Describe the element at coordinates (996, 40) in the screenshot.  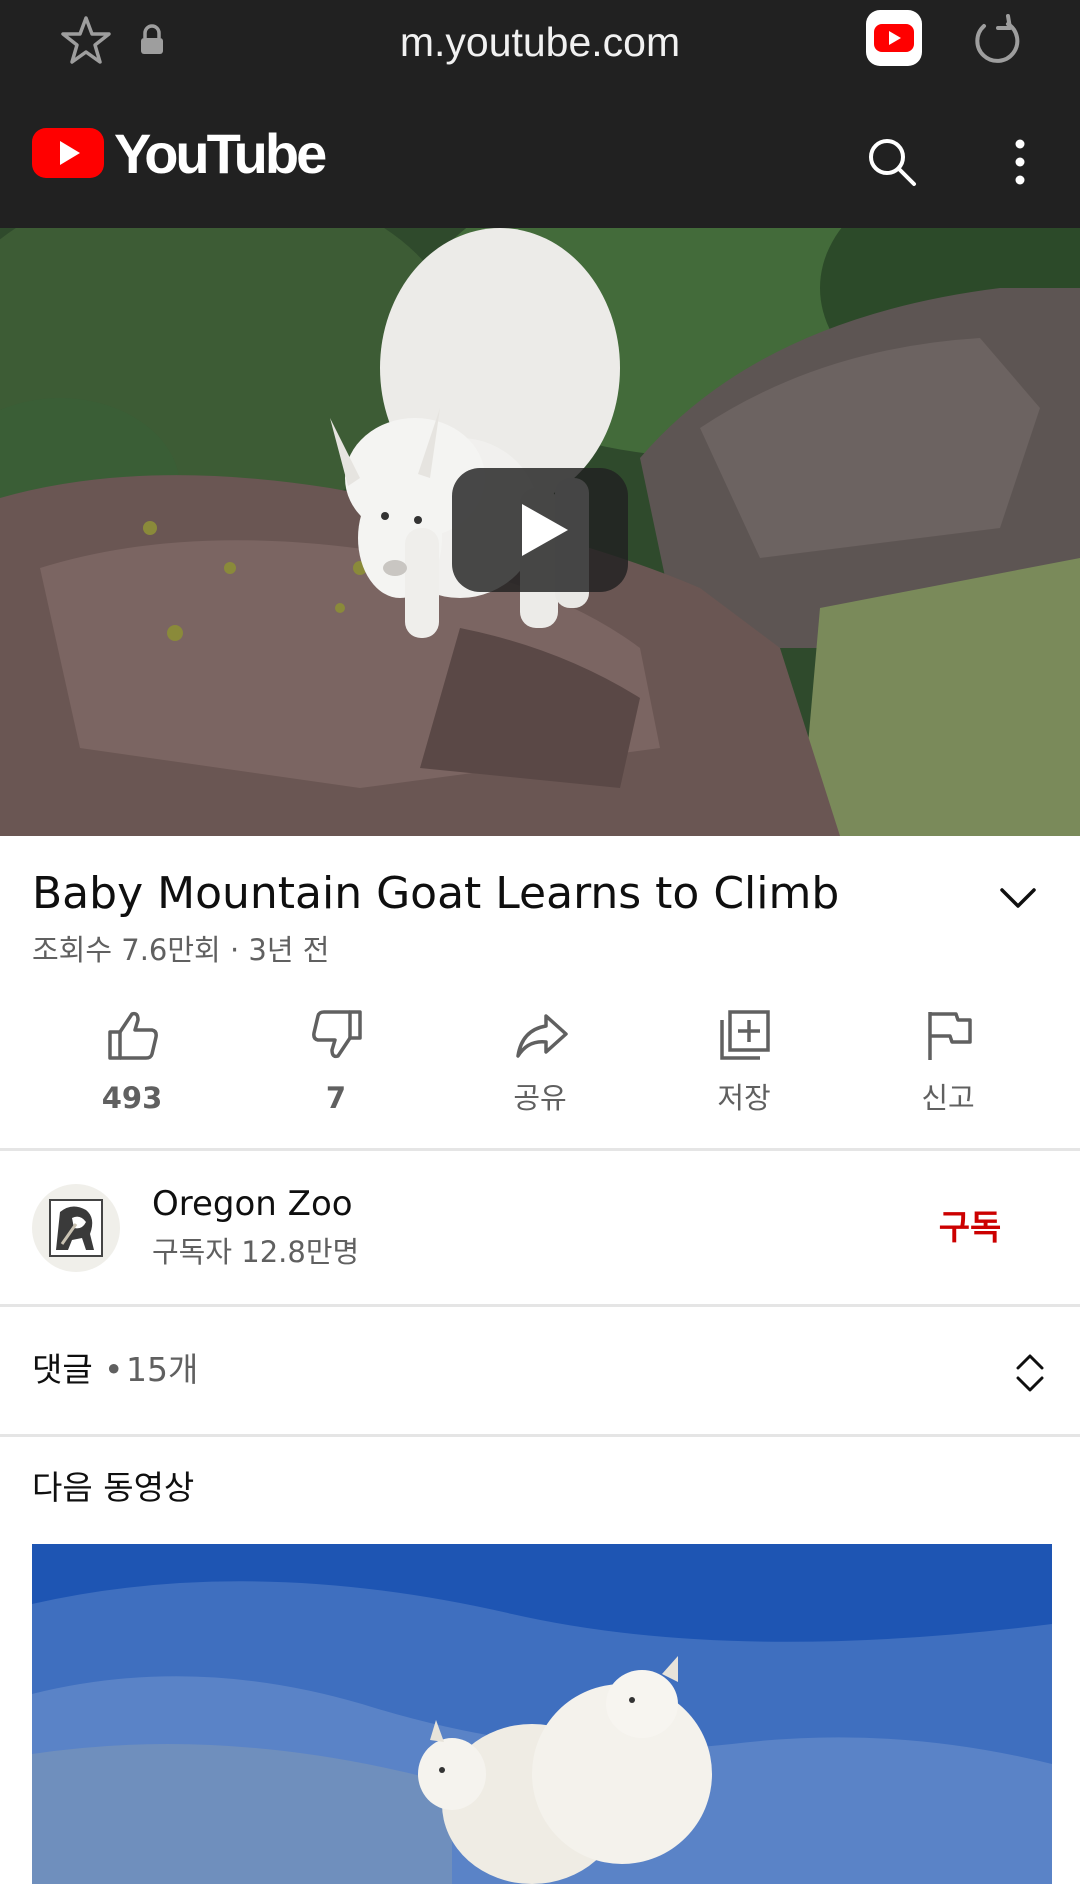
I see `reload-icon` at that location.